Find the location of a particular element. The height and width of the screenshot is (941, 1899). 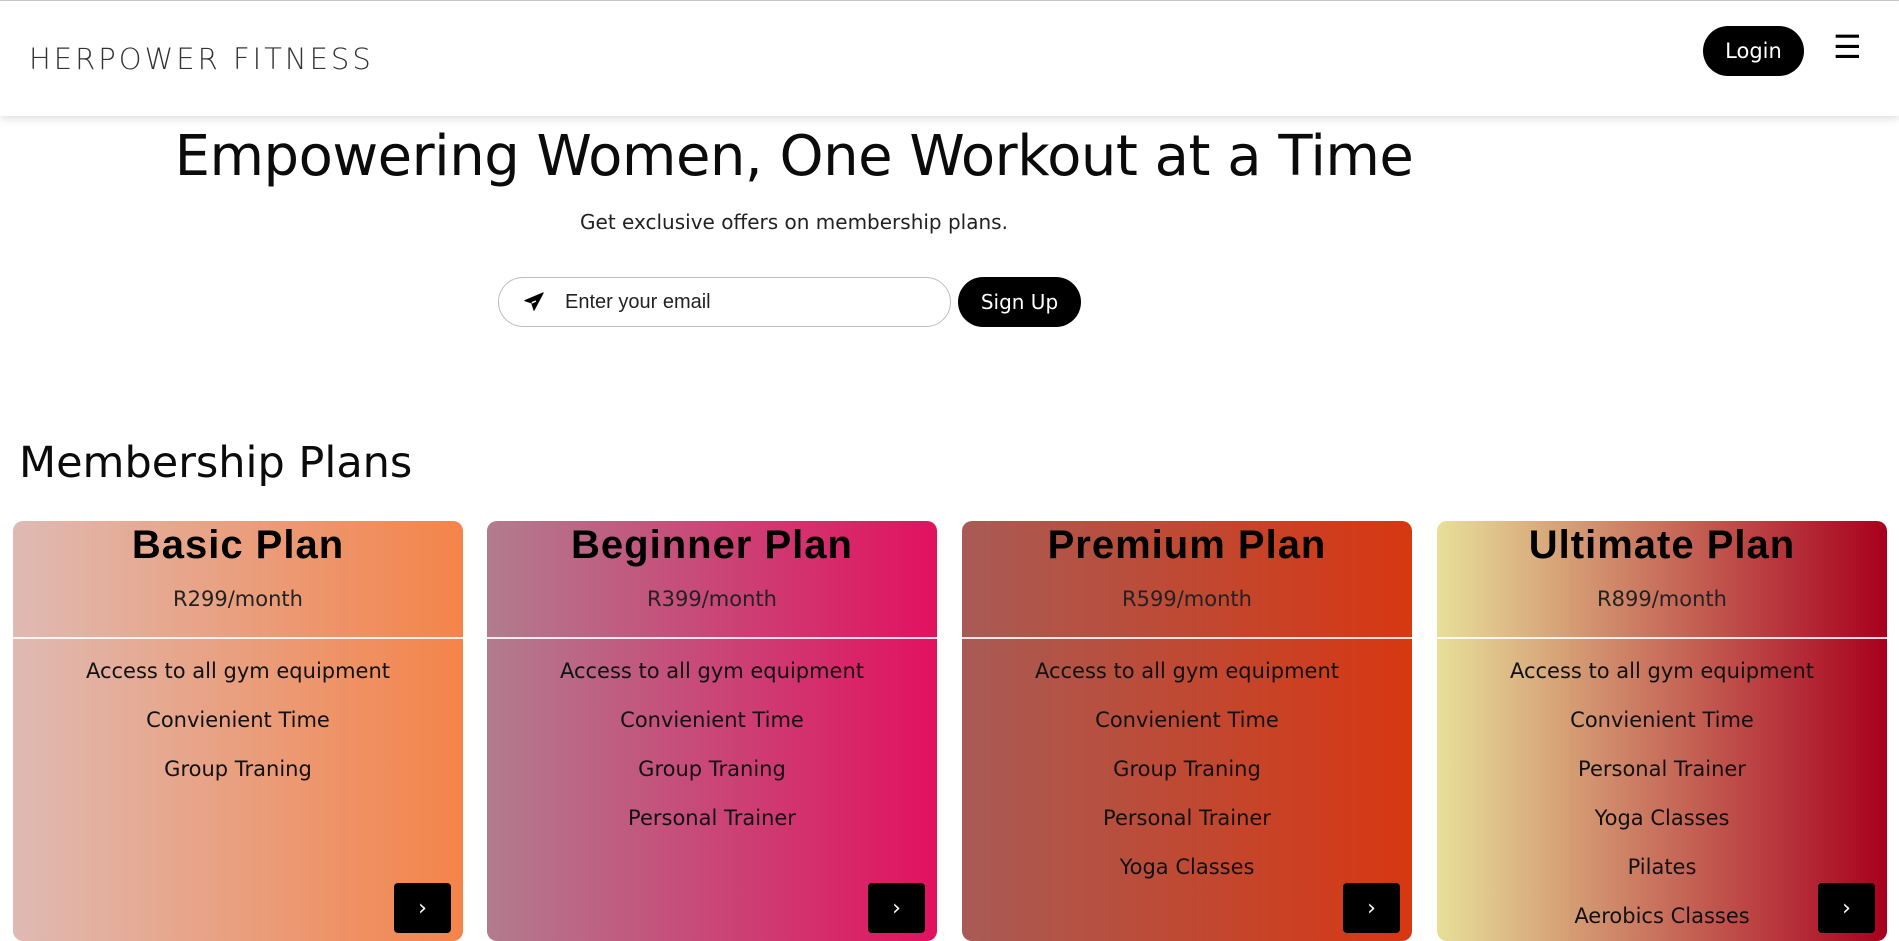

hamburger-menu-icon: ☰ is located at coordinates (1847, 47).